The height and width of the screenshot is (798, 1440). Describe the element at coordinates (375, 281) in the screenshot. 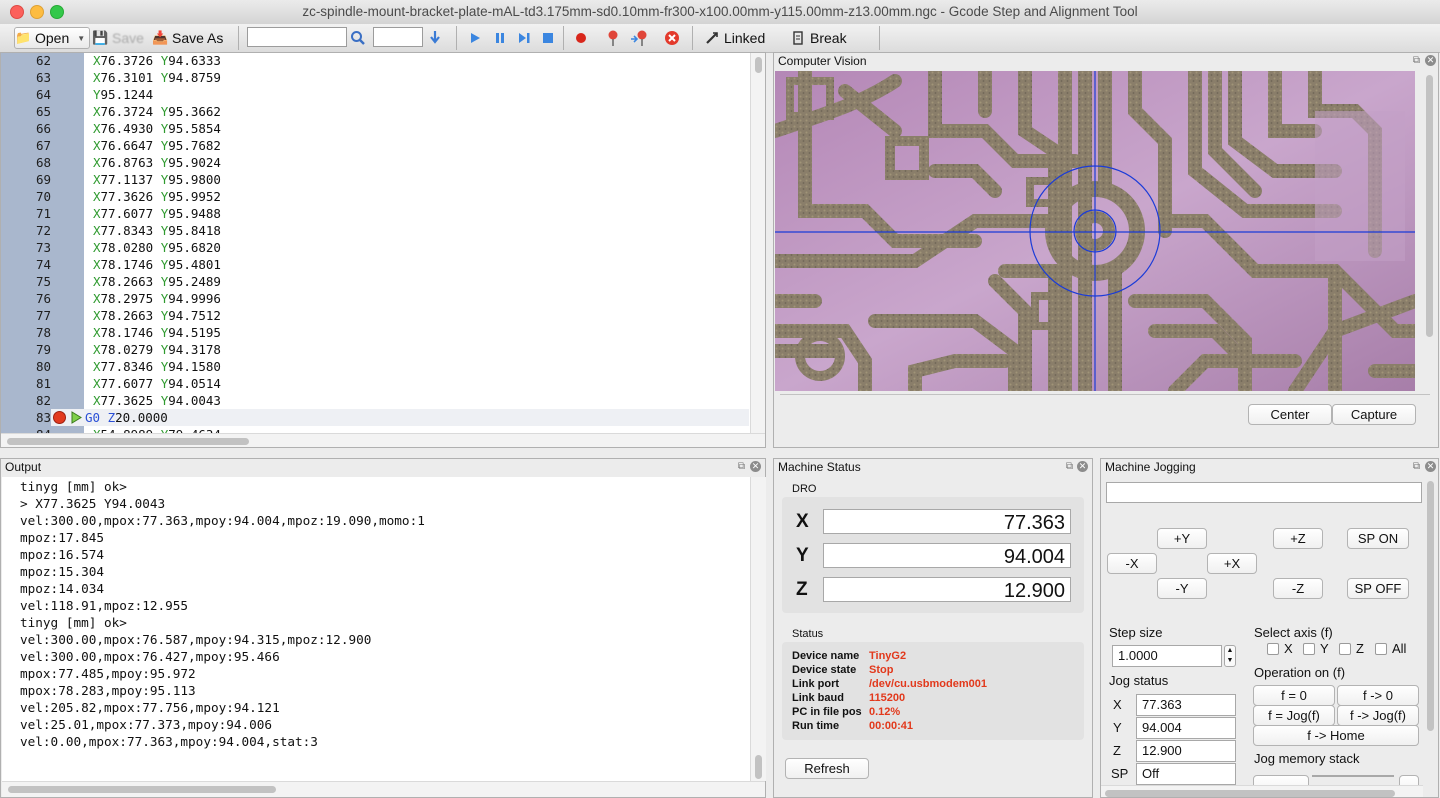

I see `code-line: 75 X78.2663 Y95.2489` at that location.